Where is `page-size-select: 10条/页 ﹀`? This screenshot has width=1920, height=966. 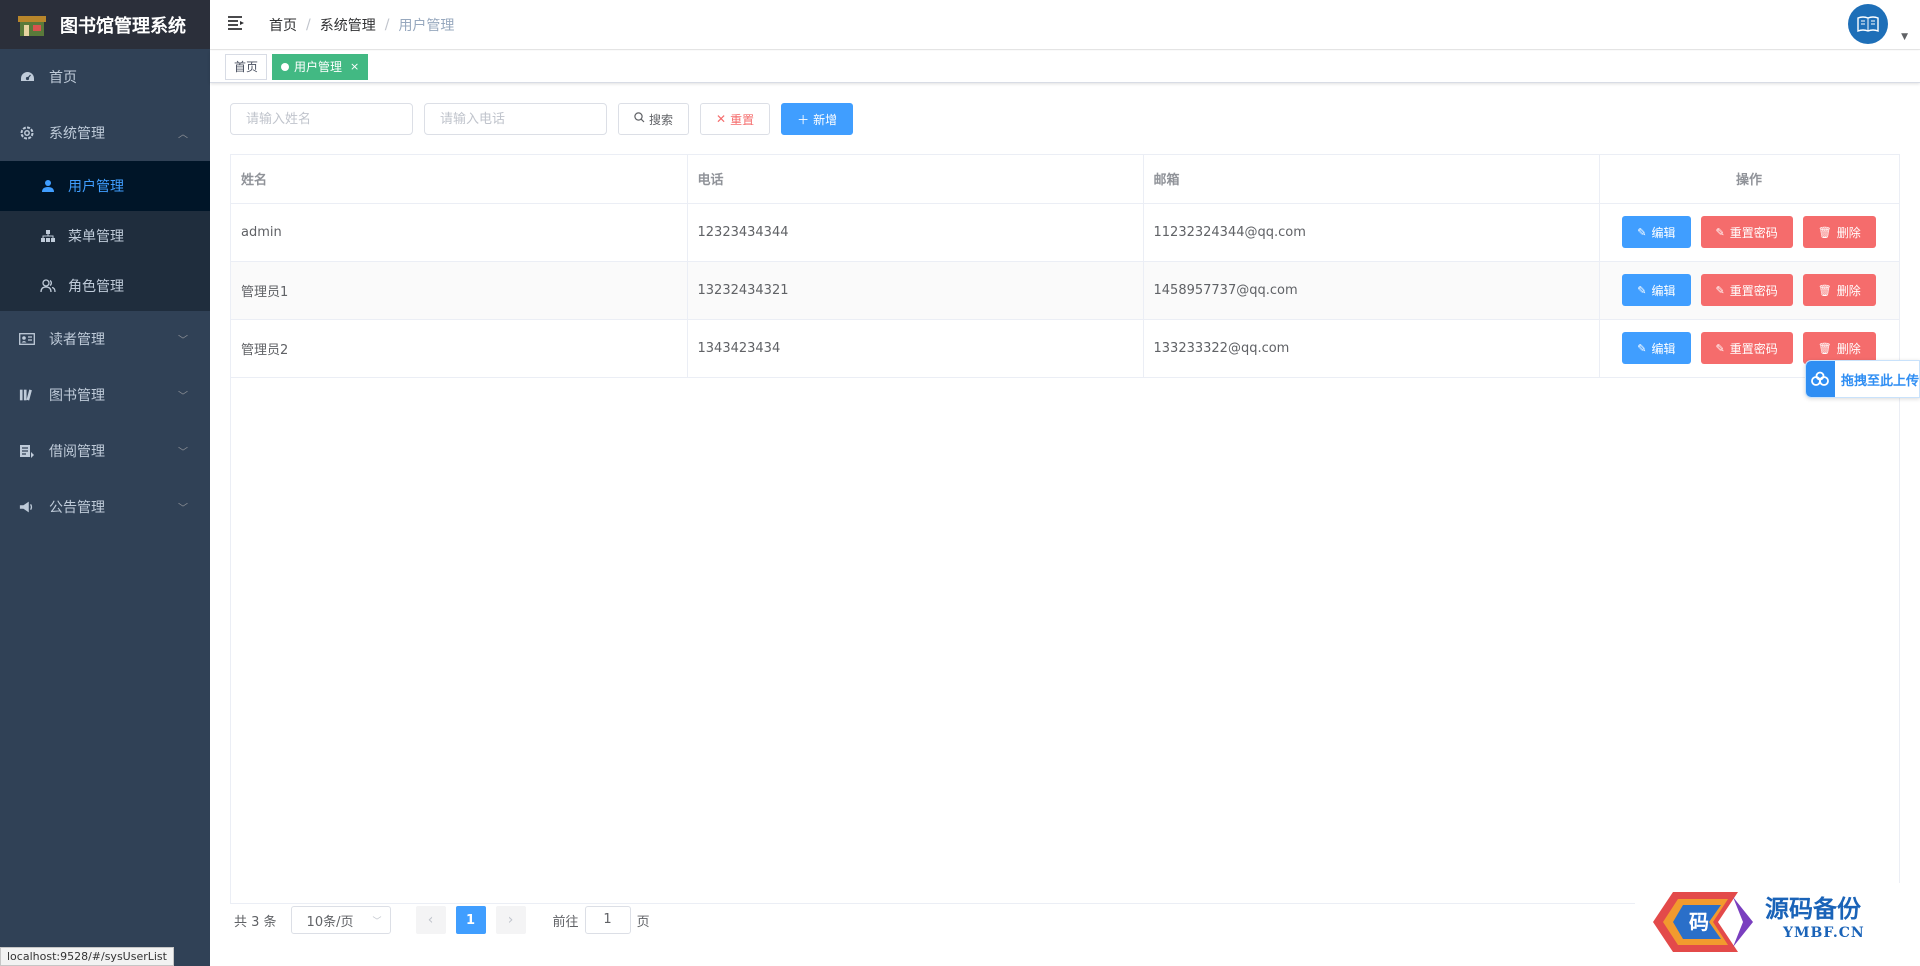
page-size-select: 10条/页 ﹀ is located at coordinates (340, 920).